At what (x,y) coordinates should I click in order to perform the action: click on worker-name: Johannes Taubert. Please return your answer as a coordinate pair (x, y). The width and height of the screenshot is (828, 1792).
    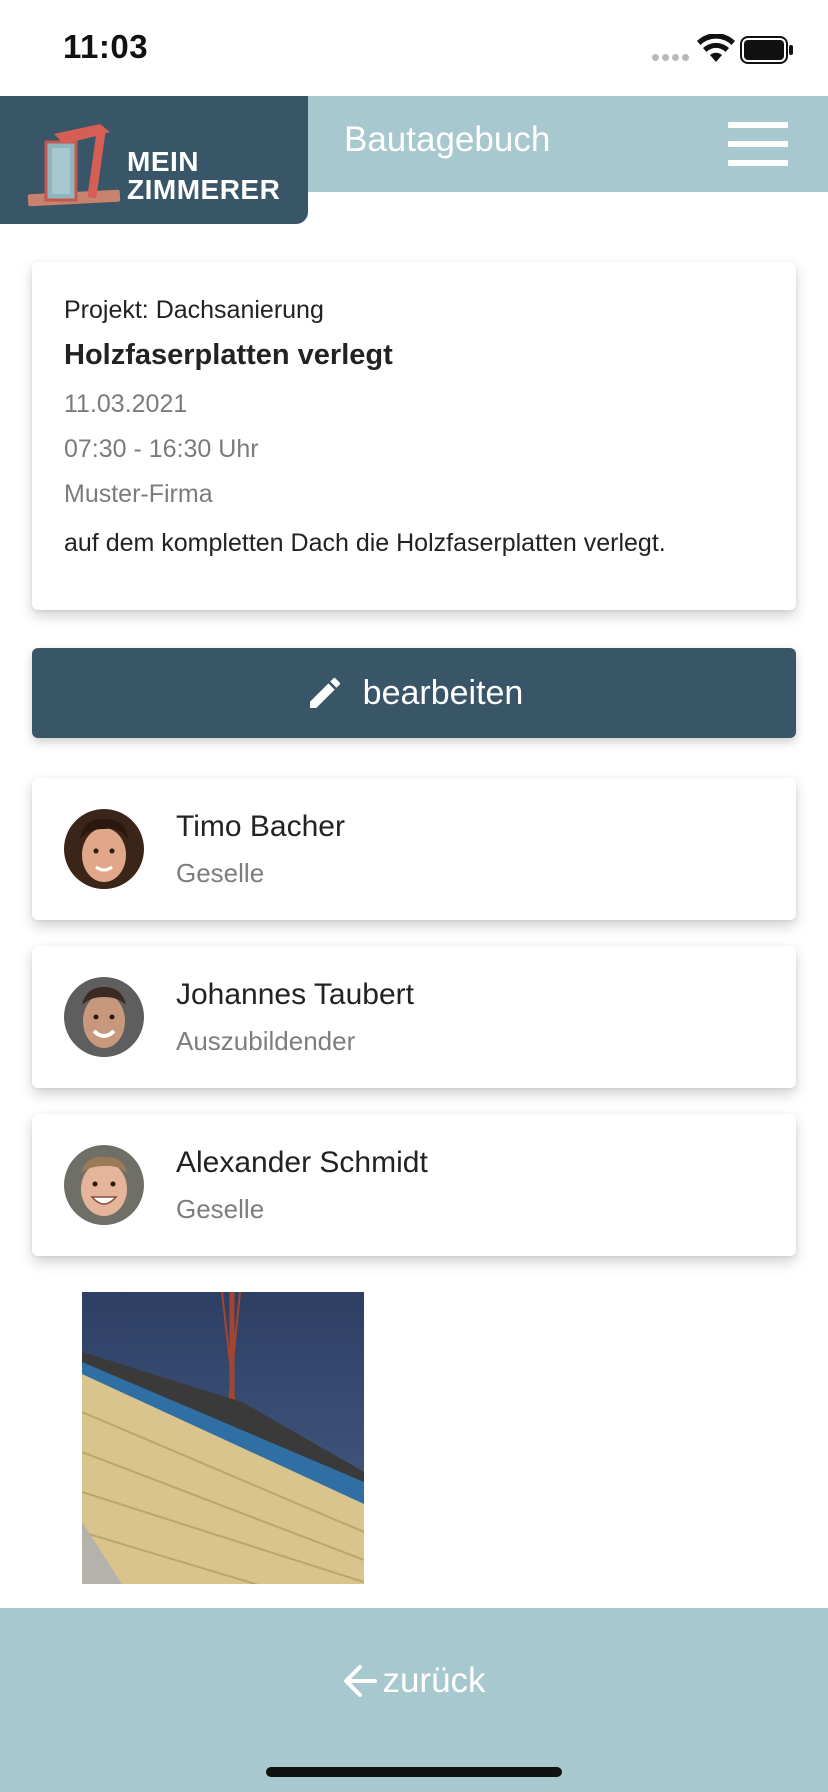
    Looking at the image, I should click on (295, 994).